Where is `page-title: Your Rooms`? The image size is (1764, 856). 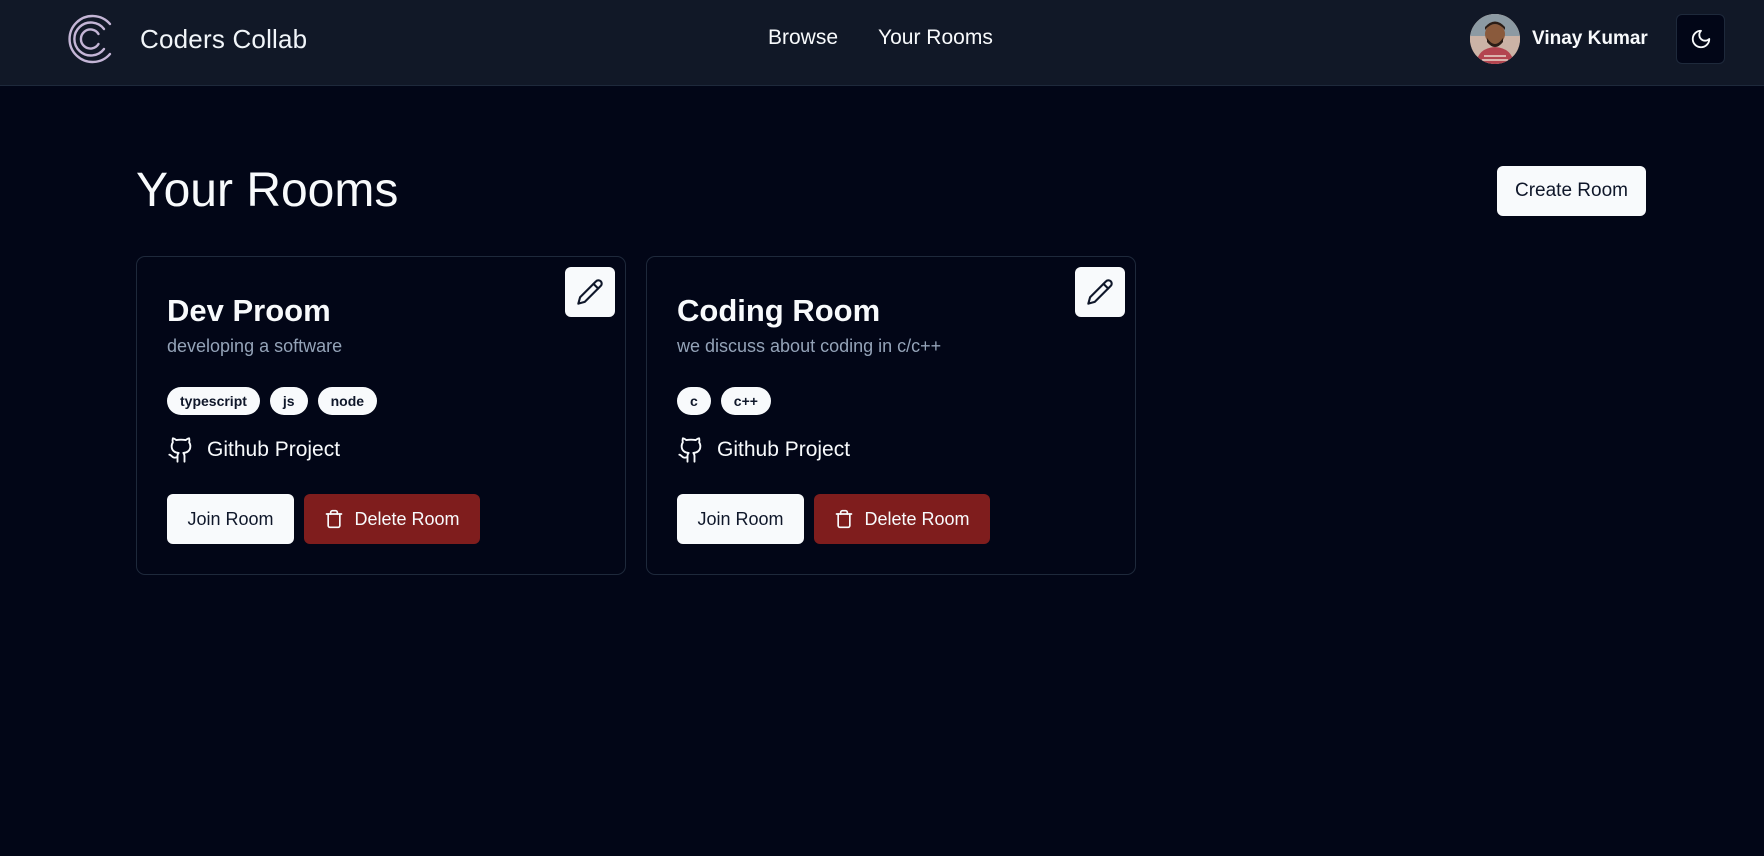 page-title: Your Rooms is located at coordinates (267, 190).